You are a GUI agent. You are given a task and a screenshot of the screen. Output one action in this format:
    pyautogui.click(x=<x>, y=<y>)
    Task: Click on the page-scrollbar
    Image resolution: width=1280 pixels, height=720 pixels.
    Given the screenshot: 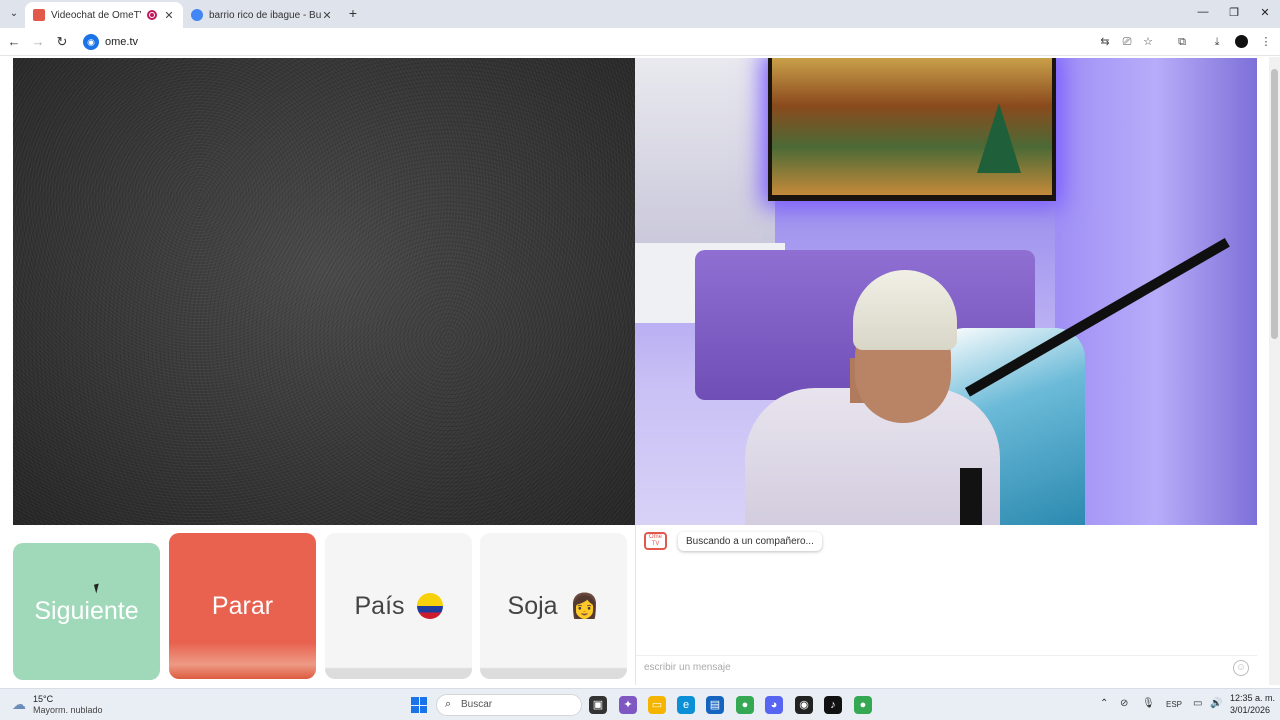 What is the action you would take?
    pyautogui.click(x=1274, y=371)
    